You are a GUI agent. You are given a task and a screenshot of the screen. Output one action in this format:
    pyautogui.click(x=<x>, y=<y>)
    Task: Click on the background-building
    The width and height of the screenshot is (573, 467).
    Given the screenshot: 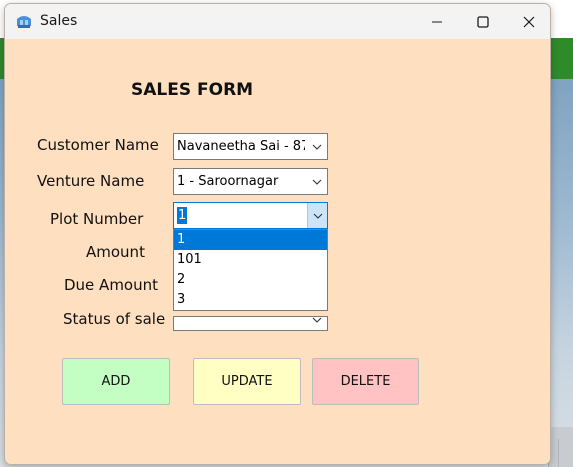 What is the action you would take?
    pyautogui.click(x=565, y=453)
    